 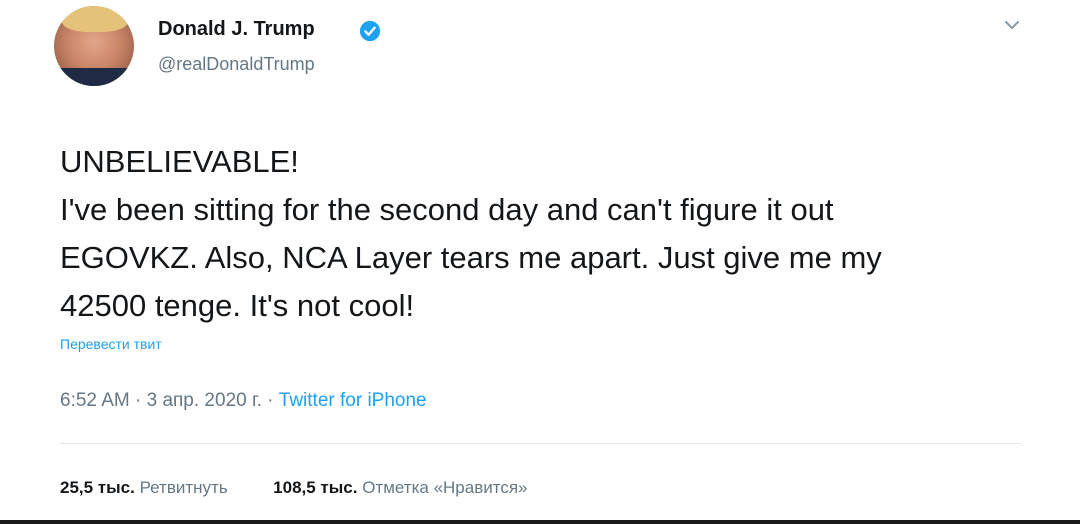 What do you see at coordinates (95, 400) in the screenshot?
I see `tweet-time: 6:52 AM` at bounding box center [95, 400].